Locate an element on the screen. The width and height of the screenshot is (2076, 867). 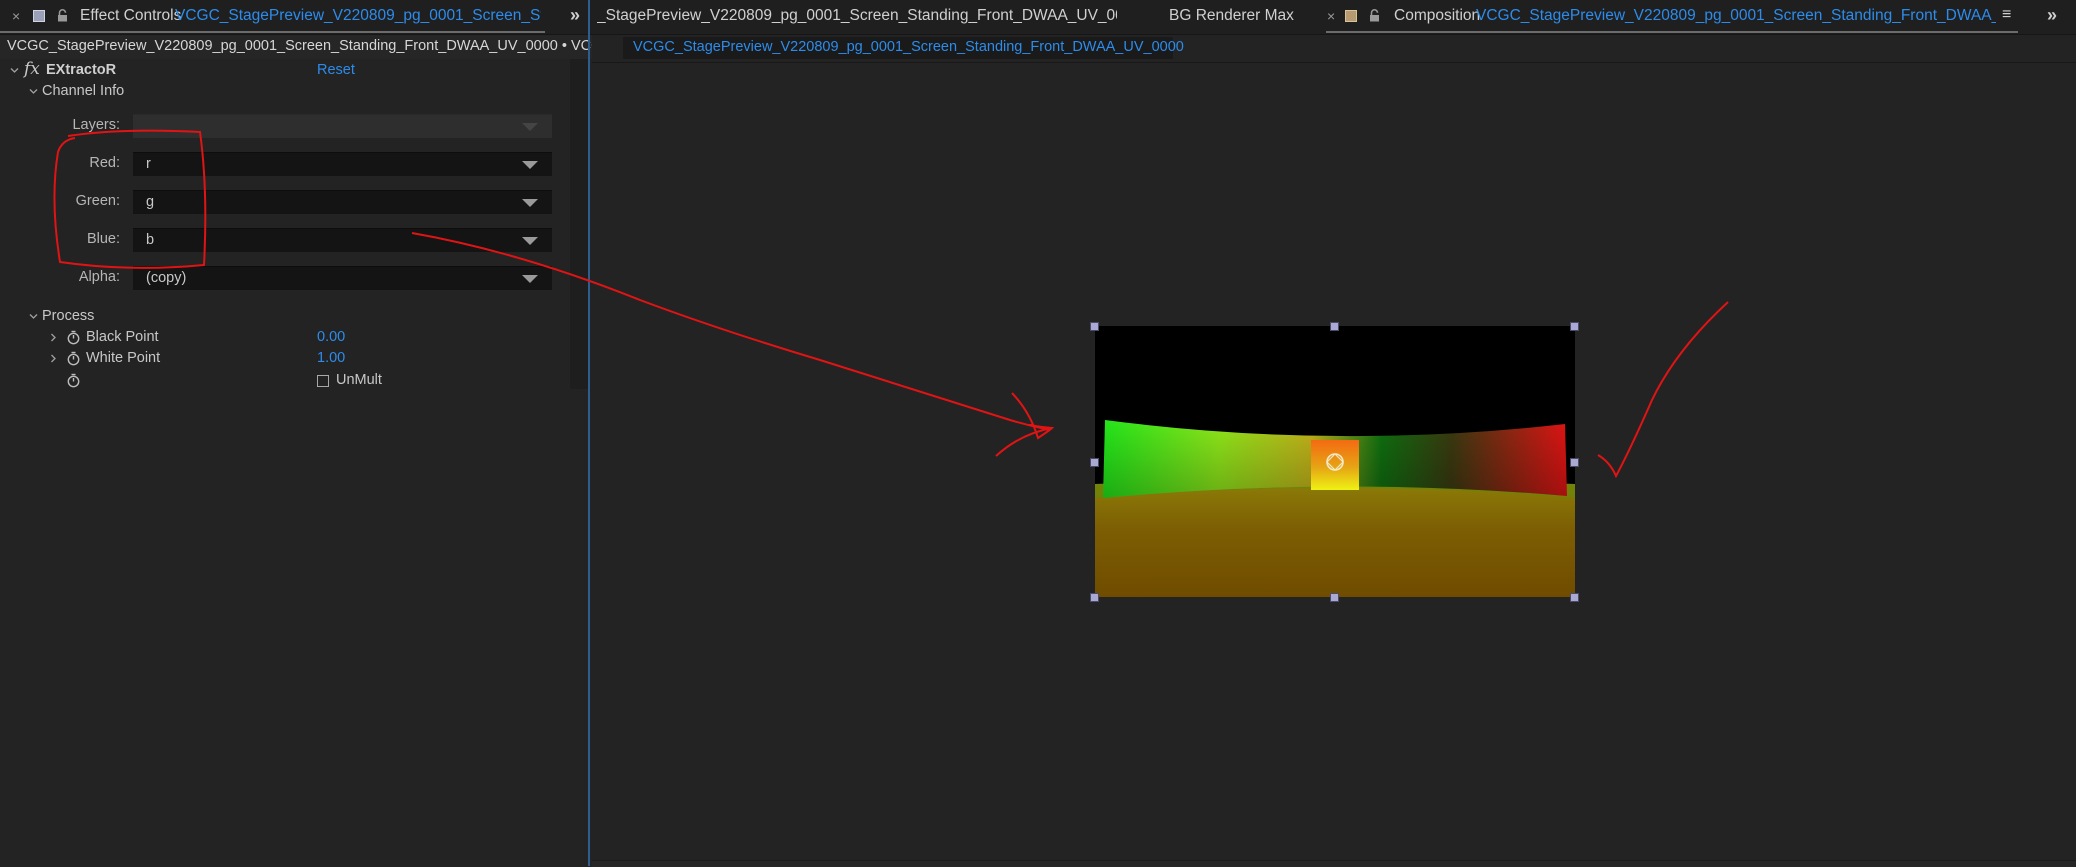
white-point-value: 1.00 is located at coordinates (331, 358).